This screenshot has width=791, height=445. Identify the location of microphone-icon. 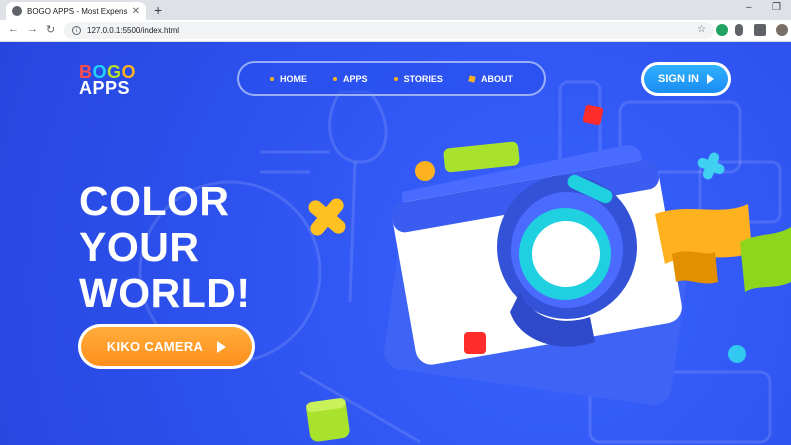
(739, 30).